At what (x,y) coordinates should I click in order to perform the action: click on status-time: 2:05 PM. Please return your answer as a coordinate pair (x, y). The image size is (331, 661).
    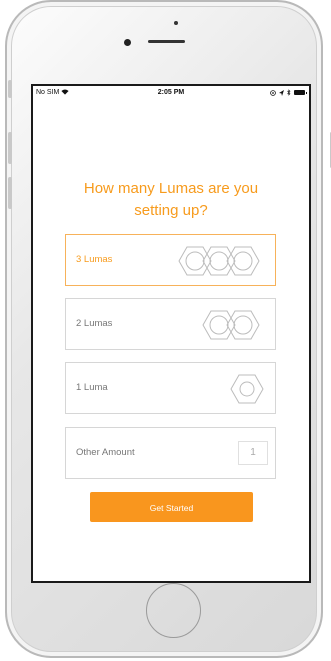
    Looking at the image, I should click on (171, 92).